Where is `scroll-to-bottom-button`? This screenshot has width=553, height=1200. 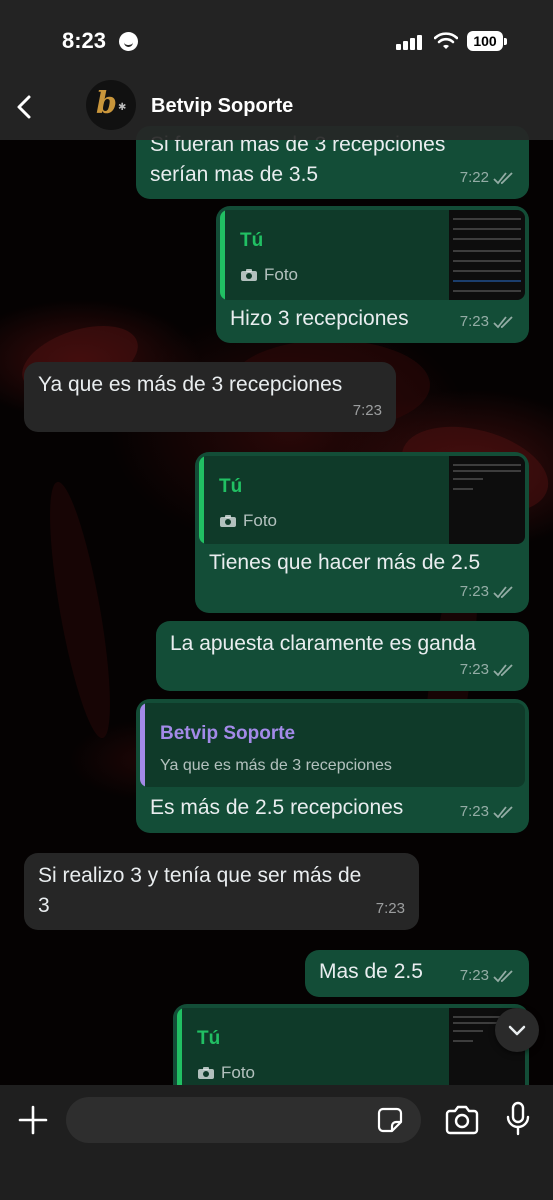
scroll-to-bottom-button is located at coordinates (517, 1030).